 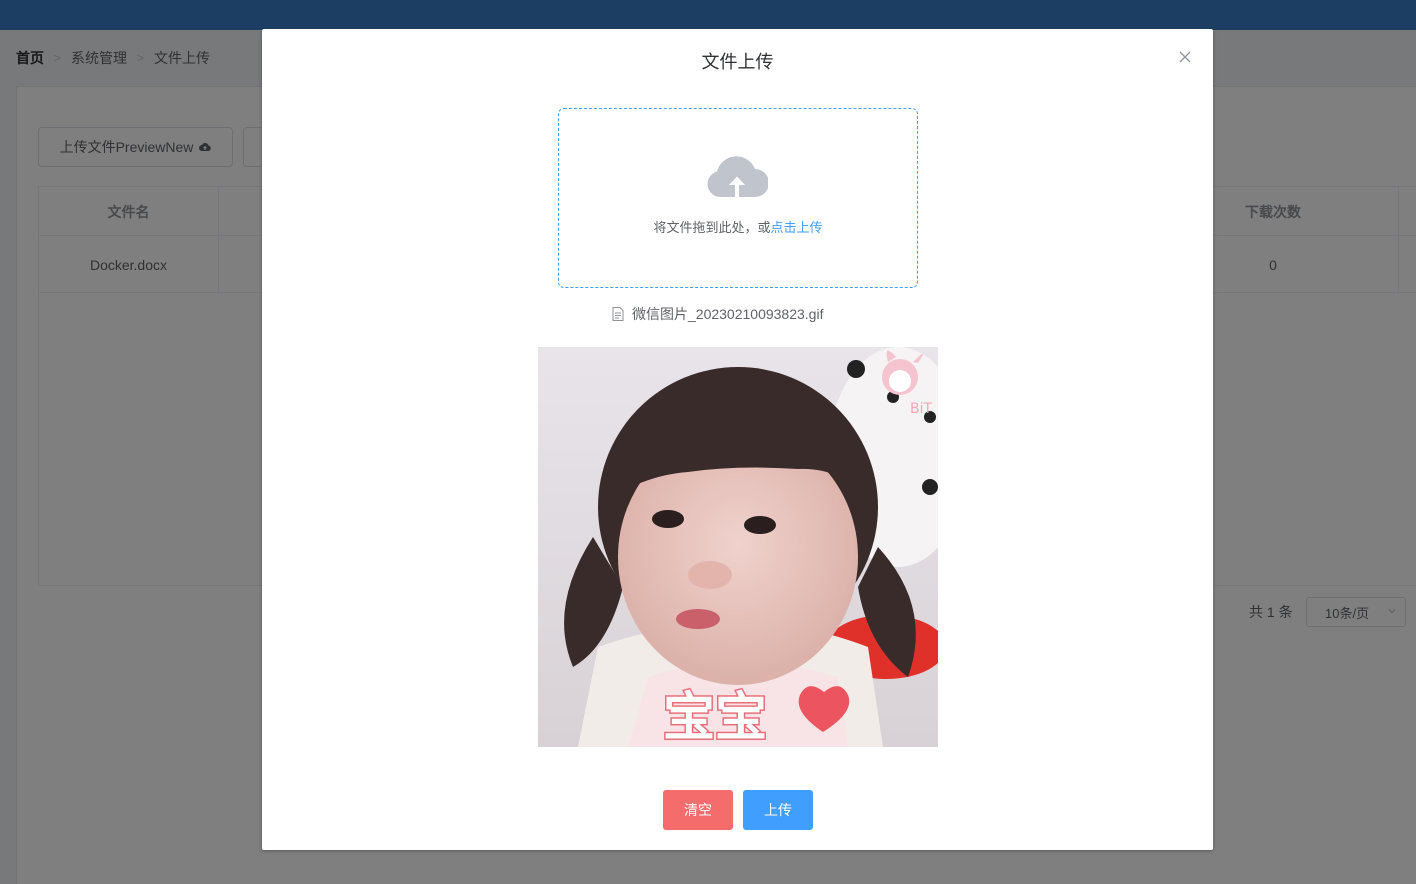 What do you see at coordinates (728, 314) in the screenshot?
I see `upload-file-name: 微信图片_20230210093823.gif` at bounding box center [728, 314].